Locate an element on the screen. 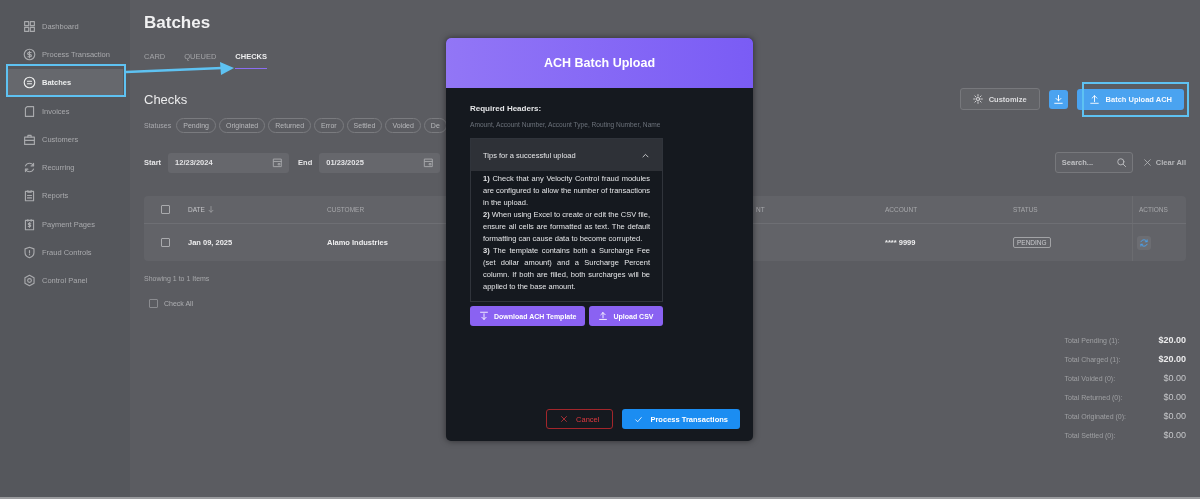 This screenshot has width=1200, height=499. dollar-circle-icon is located at coordinates (29, 54).